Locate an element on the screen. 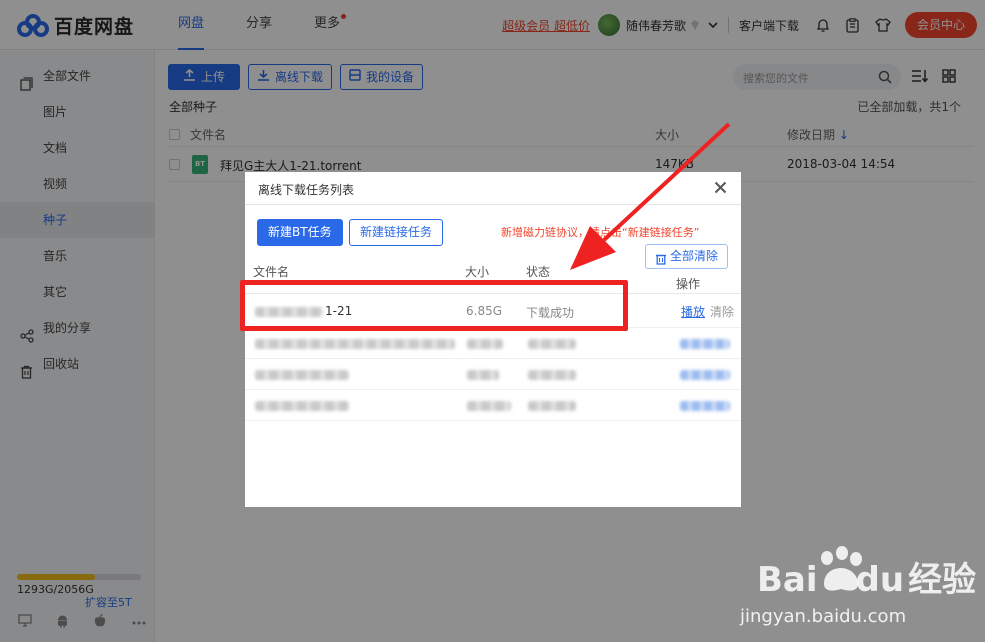  new-bt-task-button: 新建BT任务 is located at coordinates (300, 232).